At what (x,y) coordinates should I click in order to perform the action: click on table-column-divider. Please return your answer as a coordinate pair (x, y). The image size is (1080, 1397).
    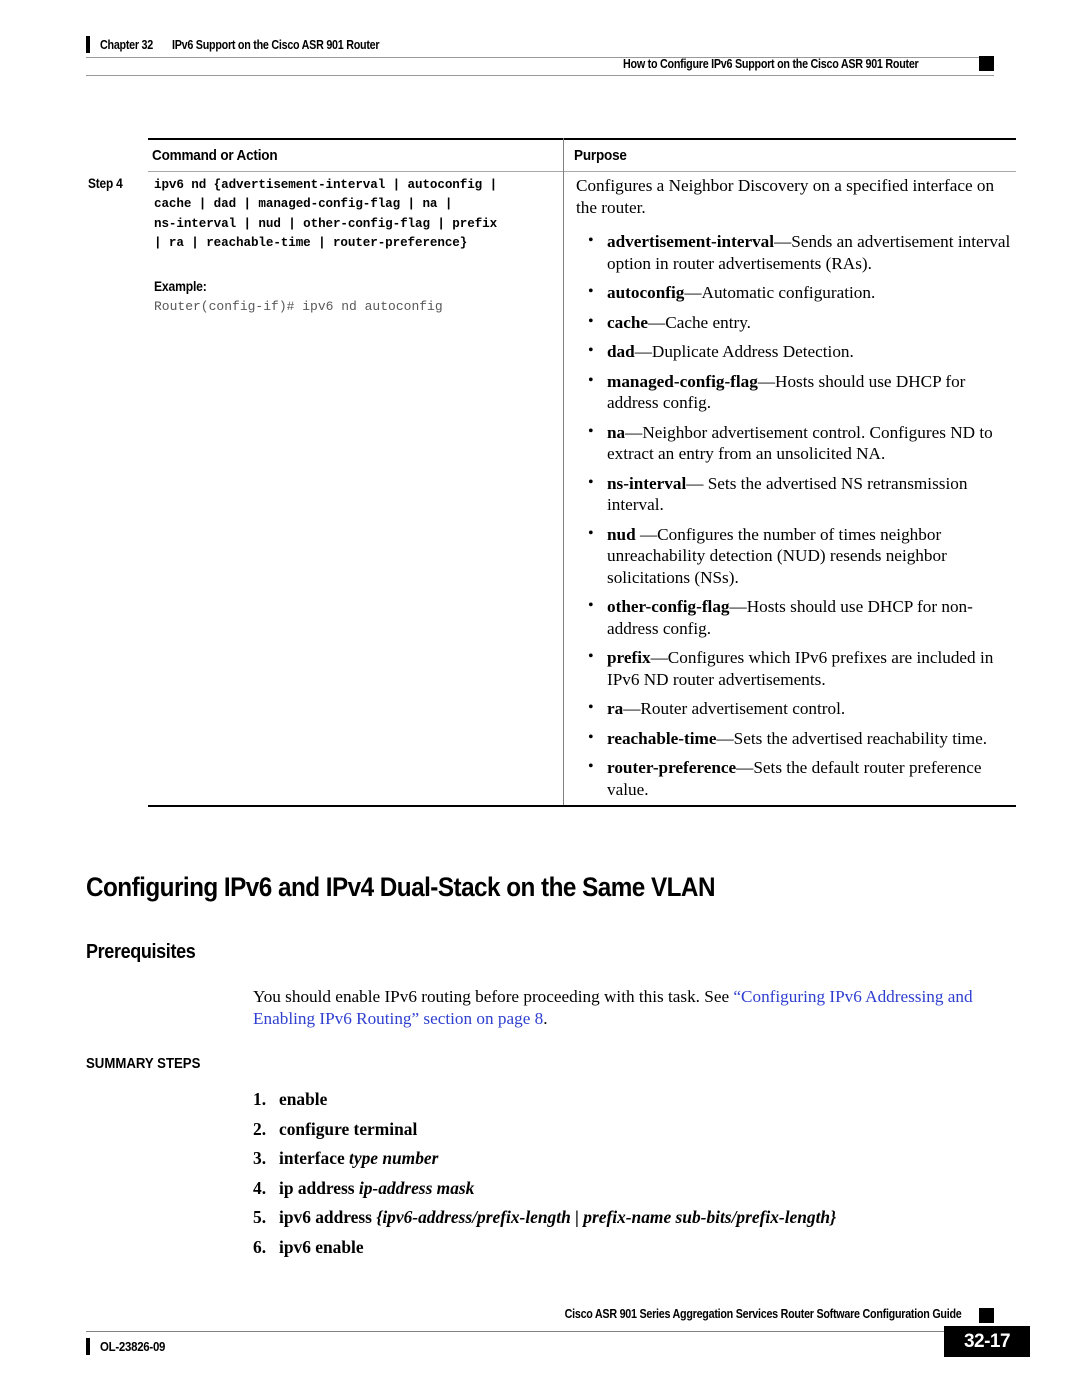
    Looking at the image, I should click on (563, 471).